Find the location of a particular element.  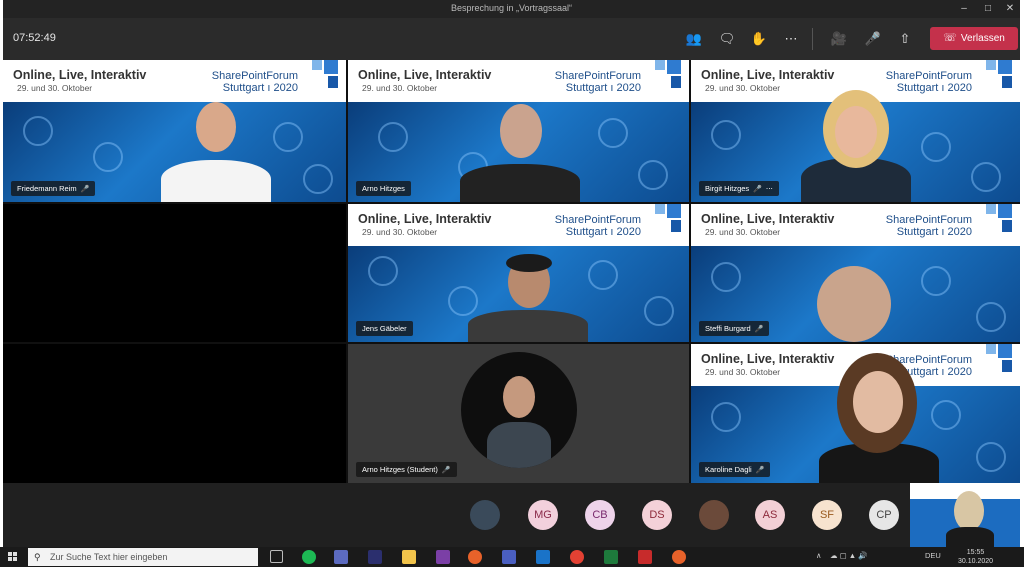

roster-avatar: AS is located at coordinates (770, 515).